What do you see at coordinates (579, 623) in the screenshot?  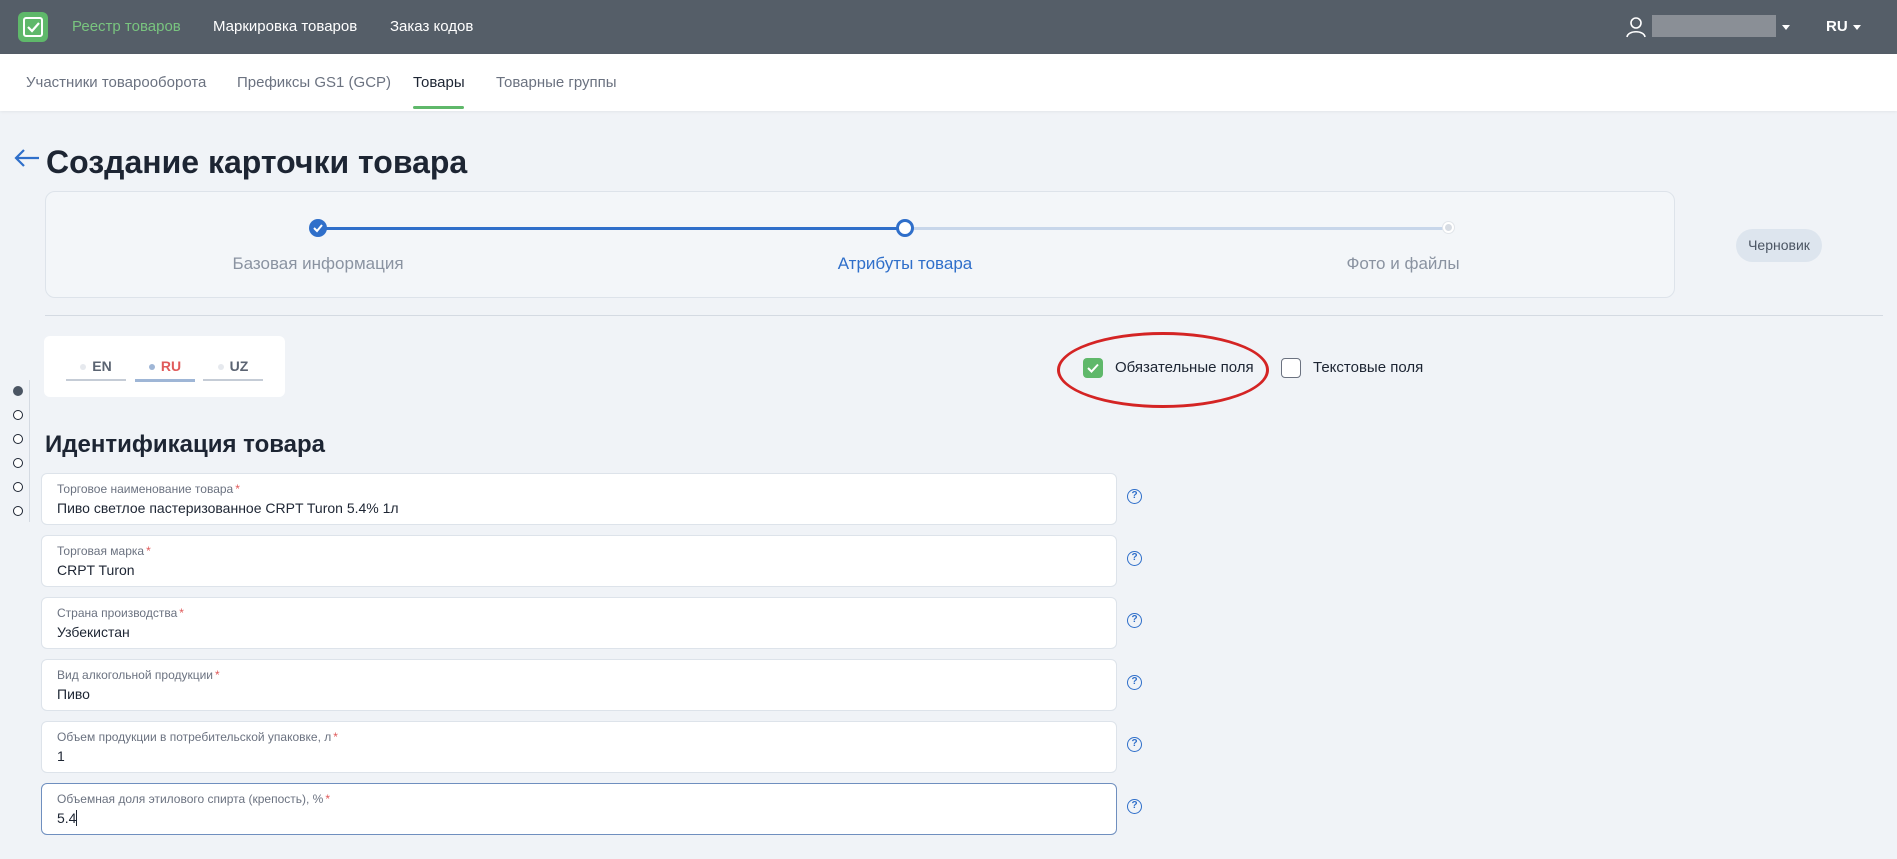 I see `country-field: Страна производства * Узбекистан` at bounding box center [579, 623].